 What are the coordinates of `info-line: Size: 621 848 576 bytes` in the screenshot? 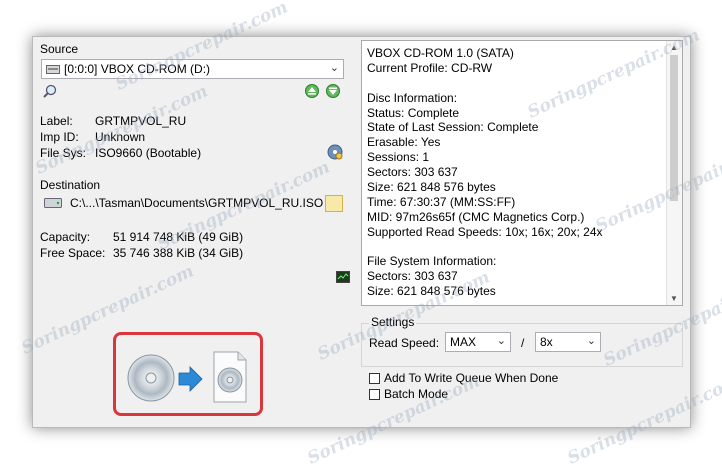 It's located at (431, 187).